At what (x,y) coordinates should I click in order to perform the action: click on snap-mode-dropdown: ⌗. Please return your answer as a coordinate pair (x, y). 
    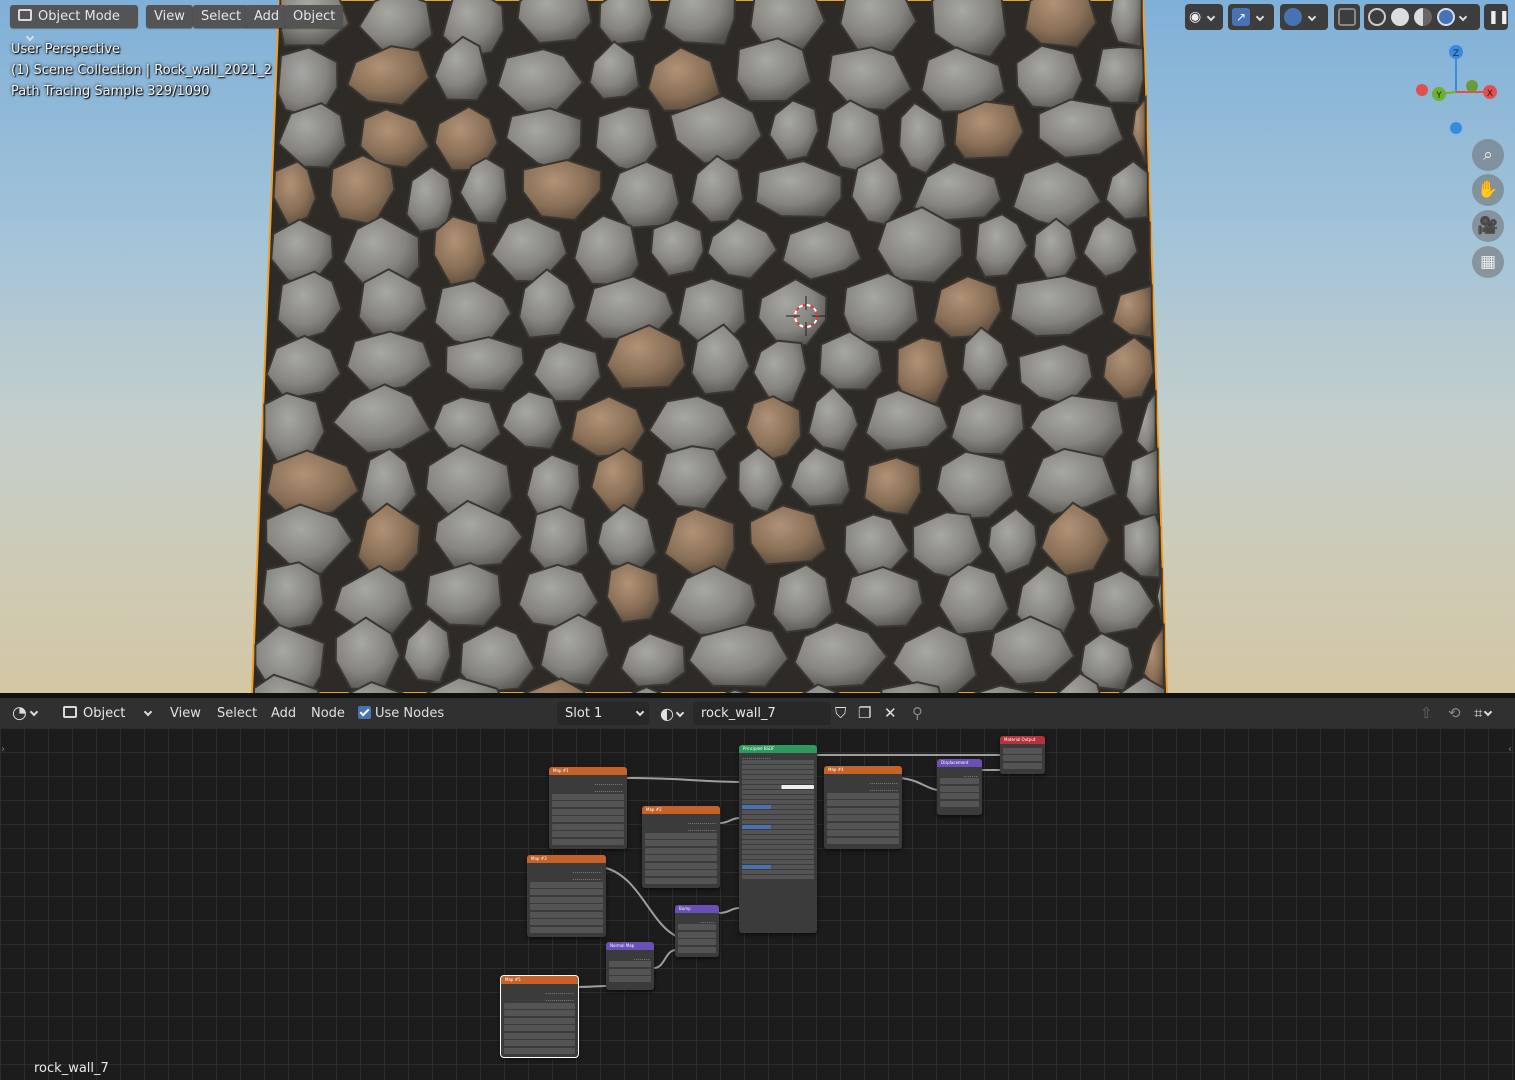
    Looking at the image, I should click on (1483, 713).